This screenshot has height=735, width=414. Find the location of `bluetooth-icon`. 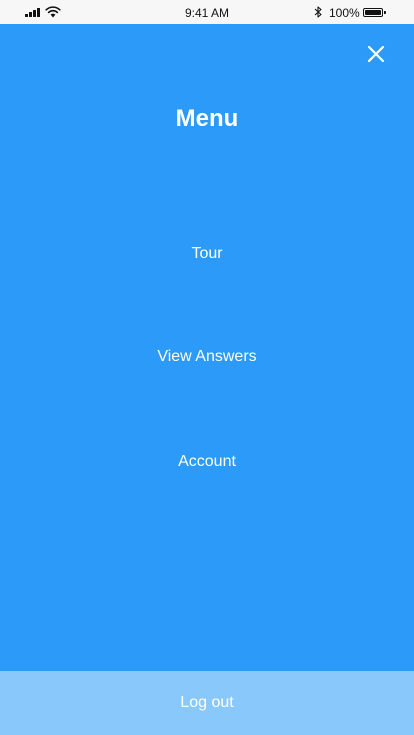

bluetooth-icon is located at coordinates (318, 12).